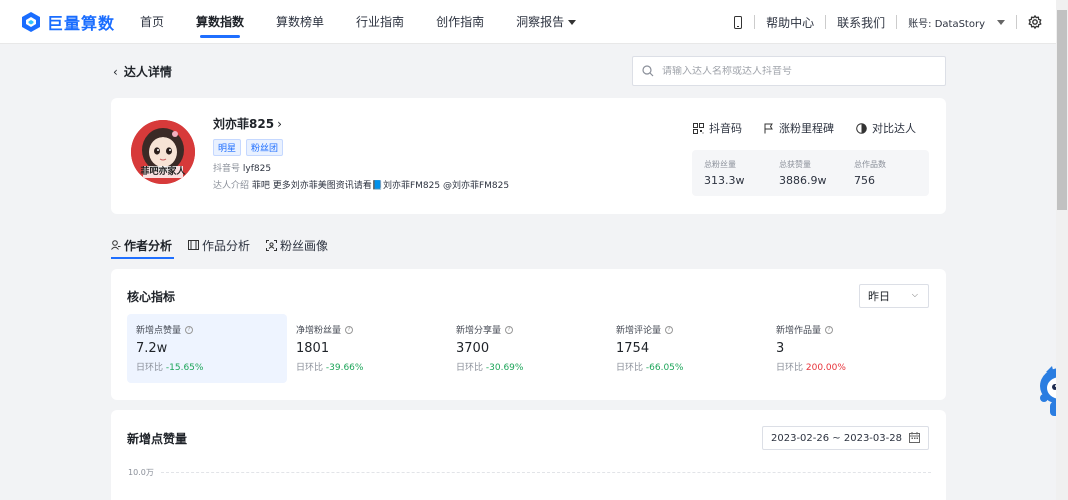 This screenshot has height=500, width=1068. Describe the element at coordinates (344, 368) in the screenshot. I see `metric-change: -39.66%` at that location.